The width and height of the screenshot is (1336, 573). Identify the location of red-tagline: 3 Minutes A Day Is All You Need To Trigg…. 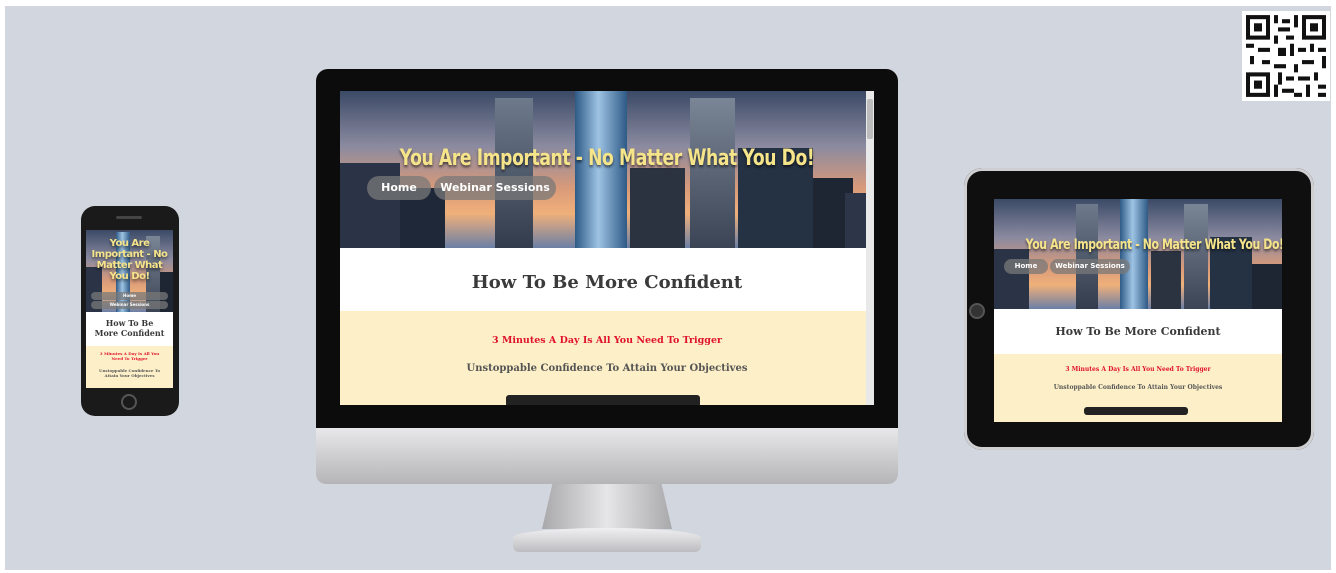
(607, 340).